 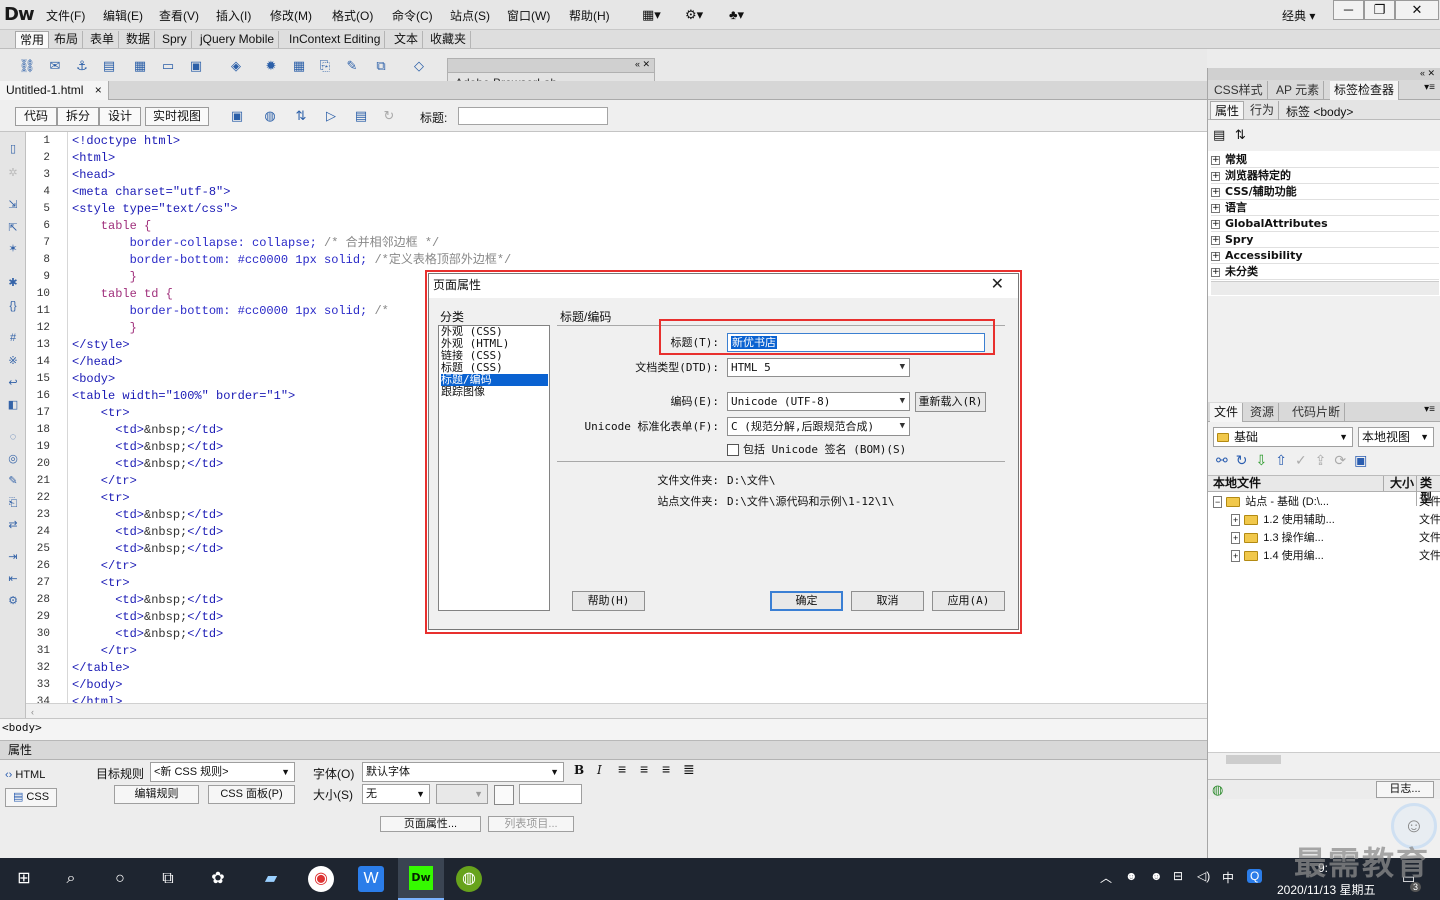 What do you see at coordinates (1285, 460) in the screenshot?
I see `put-files-icon: ⇧` at bounding box center [1285, 460].